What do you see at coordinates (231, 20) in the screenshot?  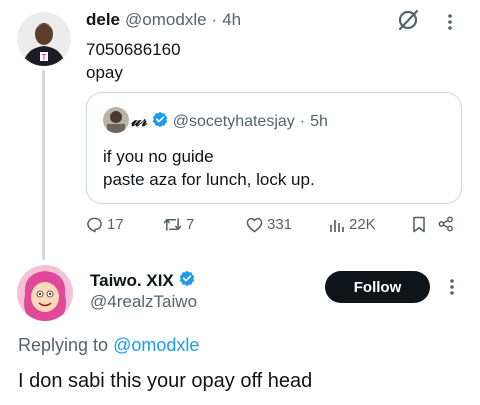 I see `tweet-time: 4h` at bounding box center [231, 20].